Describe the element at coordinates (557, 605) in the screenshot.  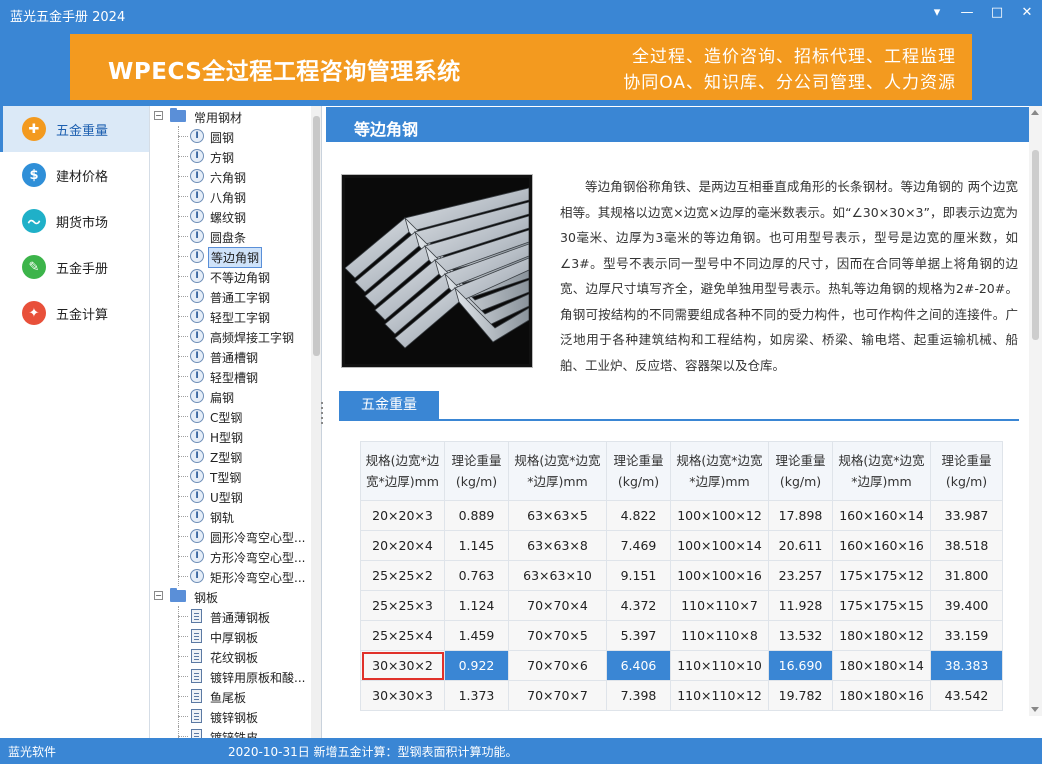
I see `spec-cell: 70×70×4` at that location.